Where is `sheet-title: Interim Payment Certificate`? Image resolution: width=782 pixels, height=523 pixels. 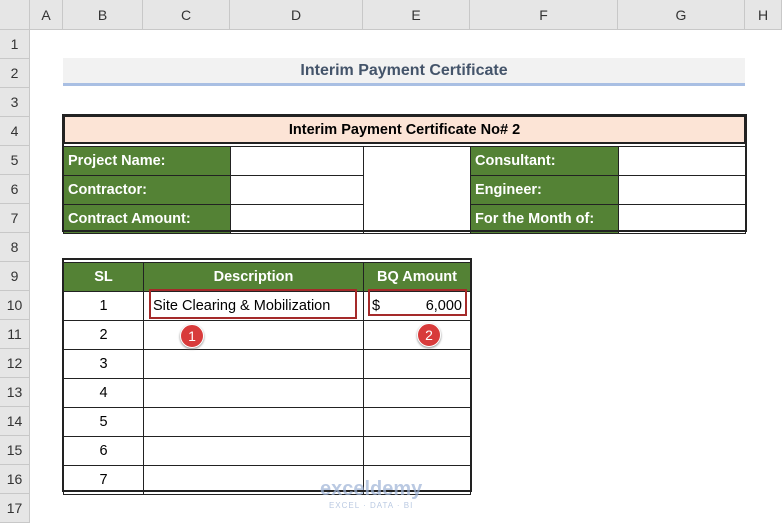
sheet-title: Interim Payment Certificate is located at coordinates (404, 70).